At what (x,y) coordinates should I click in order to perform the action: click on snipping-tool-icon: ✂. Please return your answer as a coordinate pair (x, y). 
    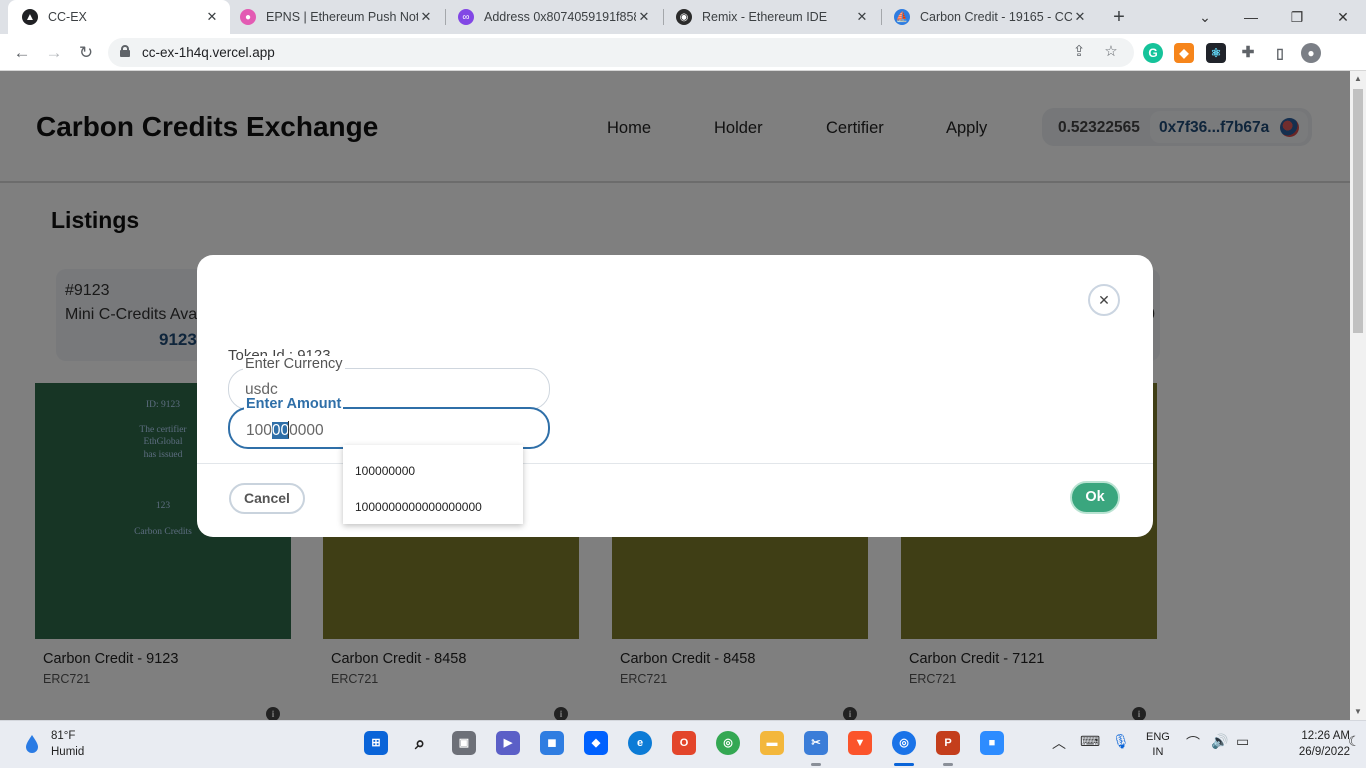
    Looking at the image, I should click on (816, 743).